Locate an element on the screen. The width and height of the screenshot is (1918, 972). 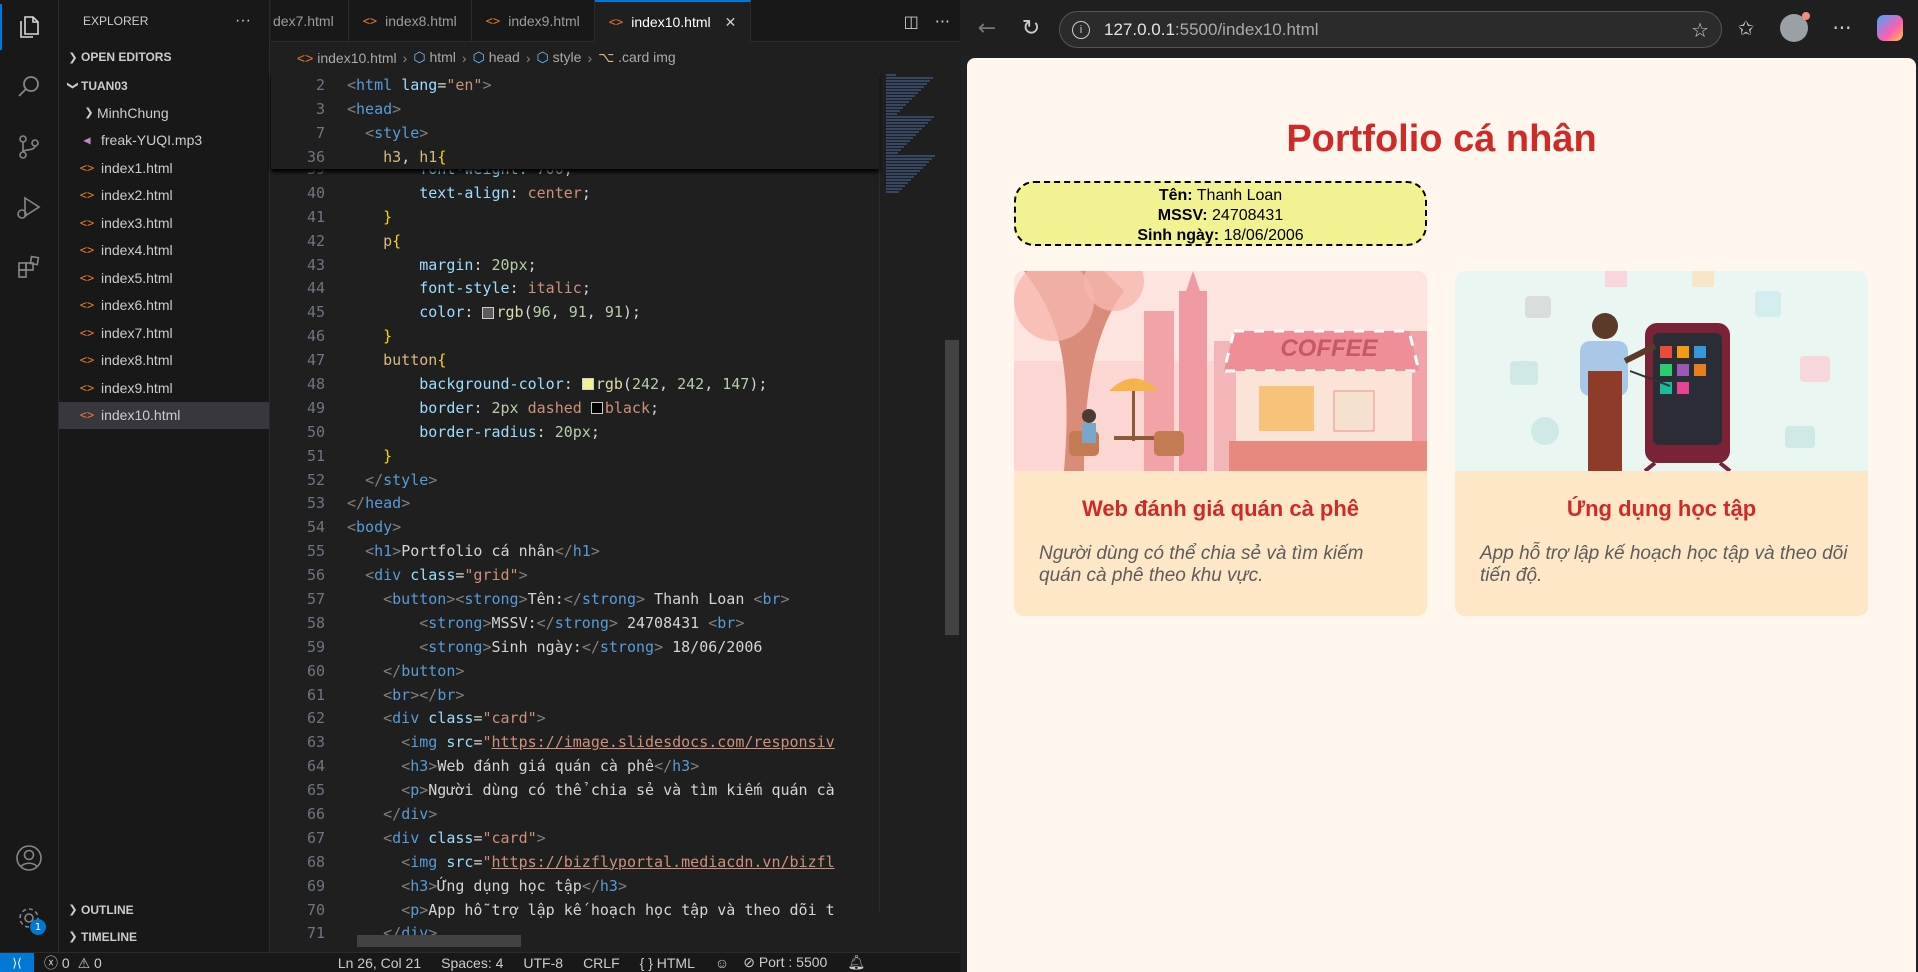
code-line: 46 } is located at coordinates (575, 336).